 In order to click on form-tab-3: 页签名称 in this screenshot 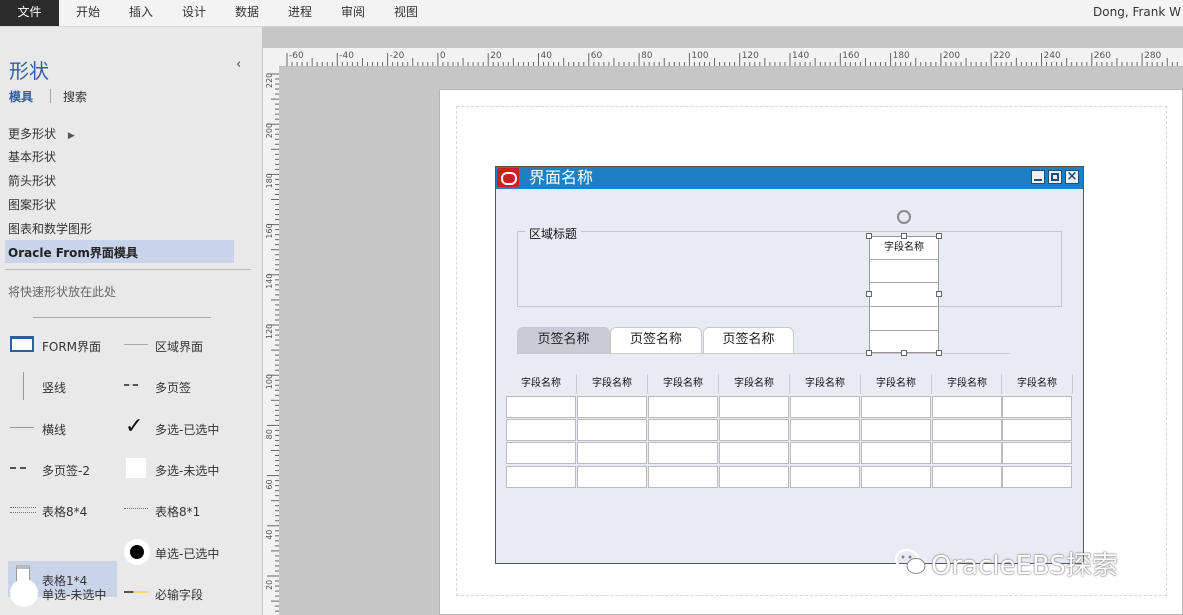, I will do `click(748, 340)`.